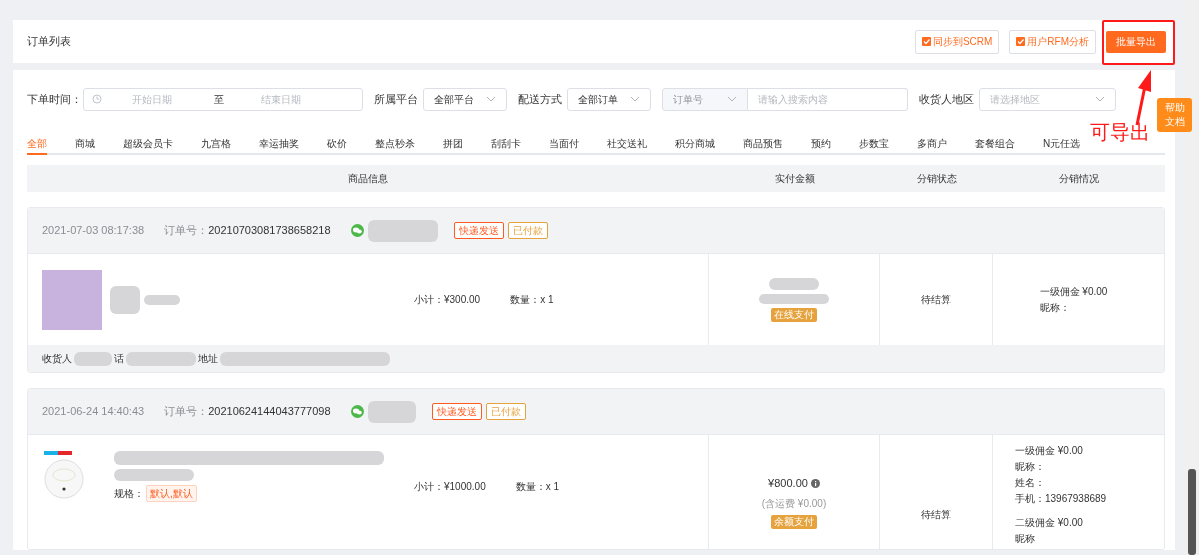  I want to click on order-time: 2021-06-24 14:40:43, so click(93, 412).